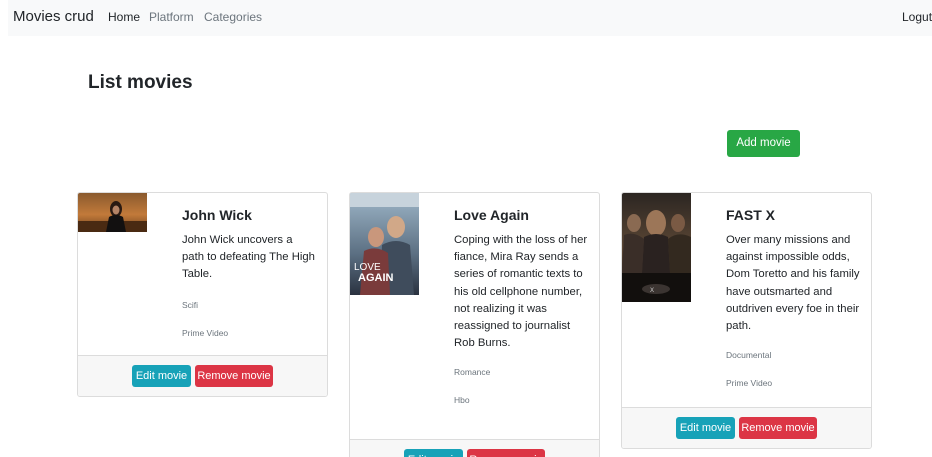  Describe the element at coordinates (751, 215) in the screenshot. I see `movie-title: FAST X` at that location.